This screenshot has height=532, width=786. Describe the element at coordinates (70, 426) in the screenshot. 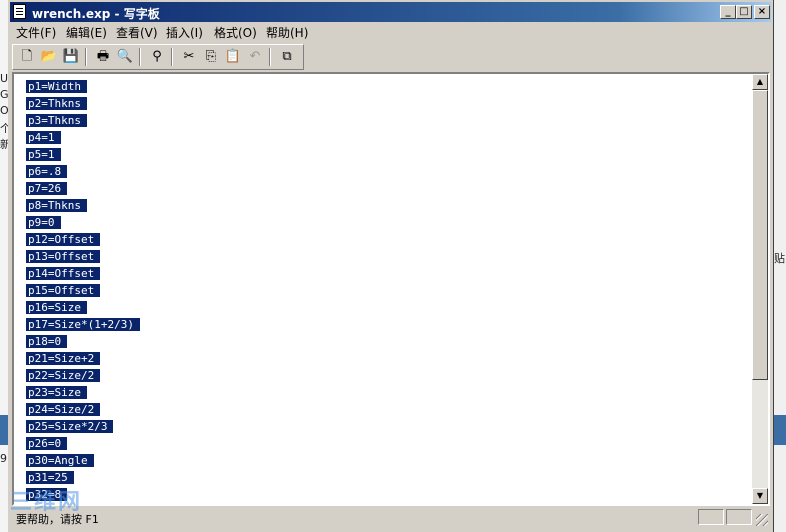

I see `selected-text: p25=Size*2/3` at that location.